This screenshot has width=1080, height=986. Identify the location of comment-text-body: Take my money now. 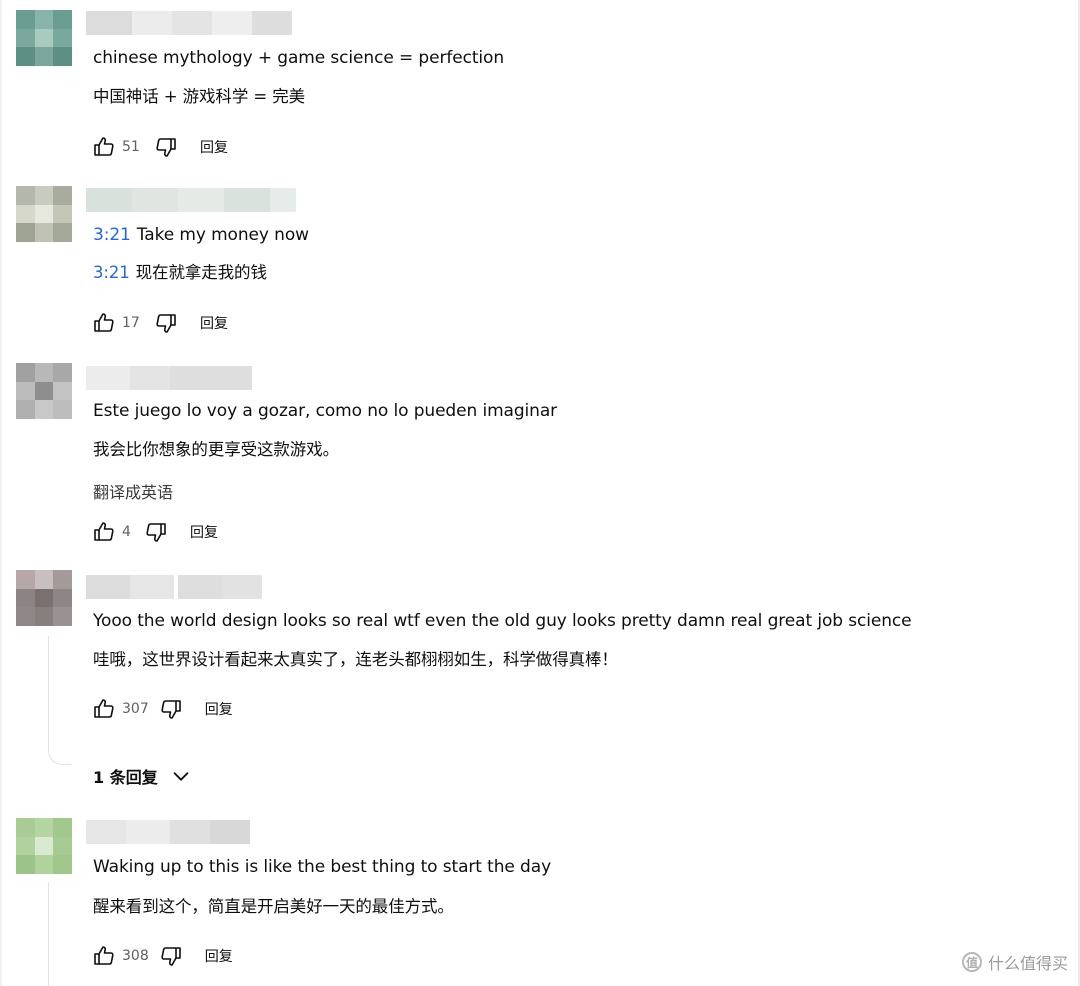
(222, 235).